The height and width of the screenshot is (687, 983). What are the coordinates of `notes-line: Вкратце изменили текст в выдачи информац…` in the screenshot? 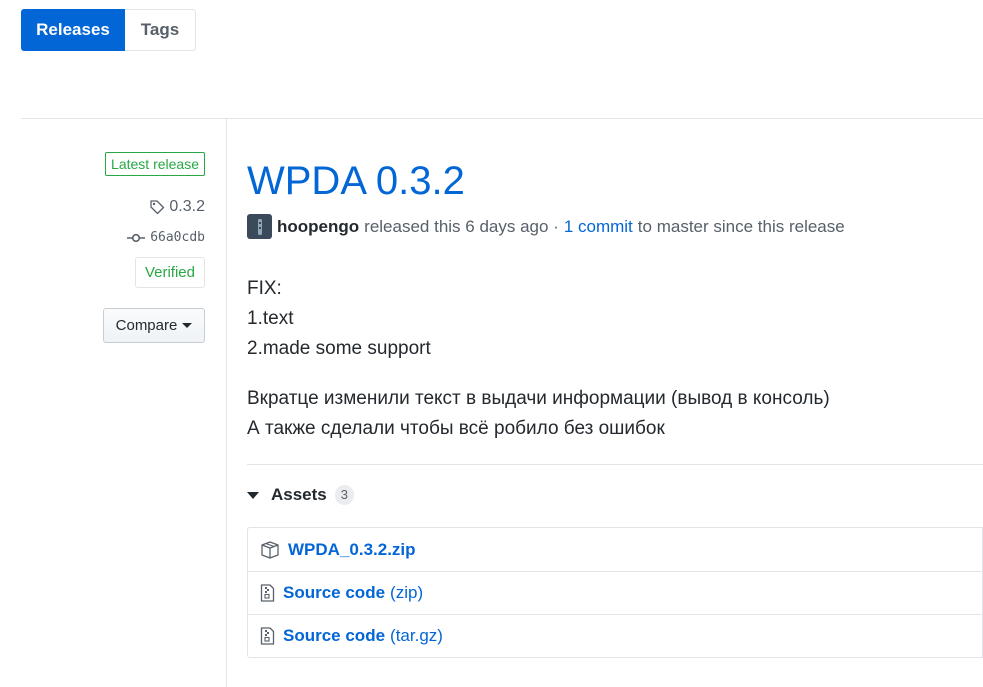 It's located at (538, 398).